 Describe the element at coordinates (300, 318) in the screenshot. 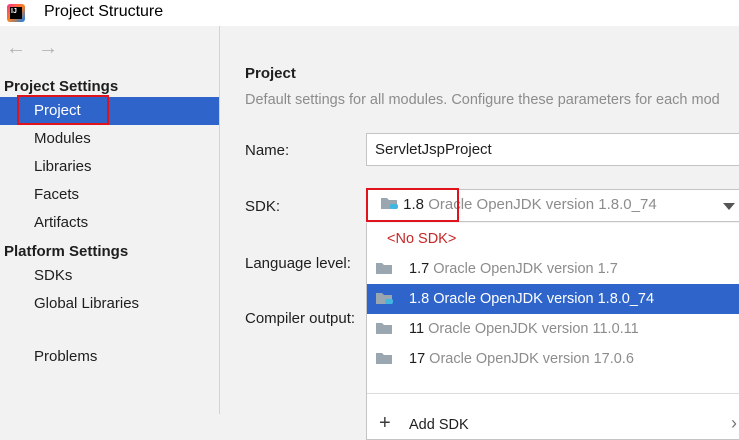

I see `compiler-output-label: Compiler output:` at that location.